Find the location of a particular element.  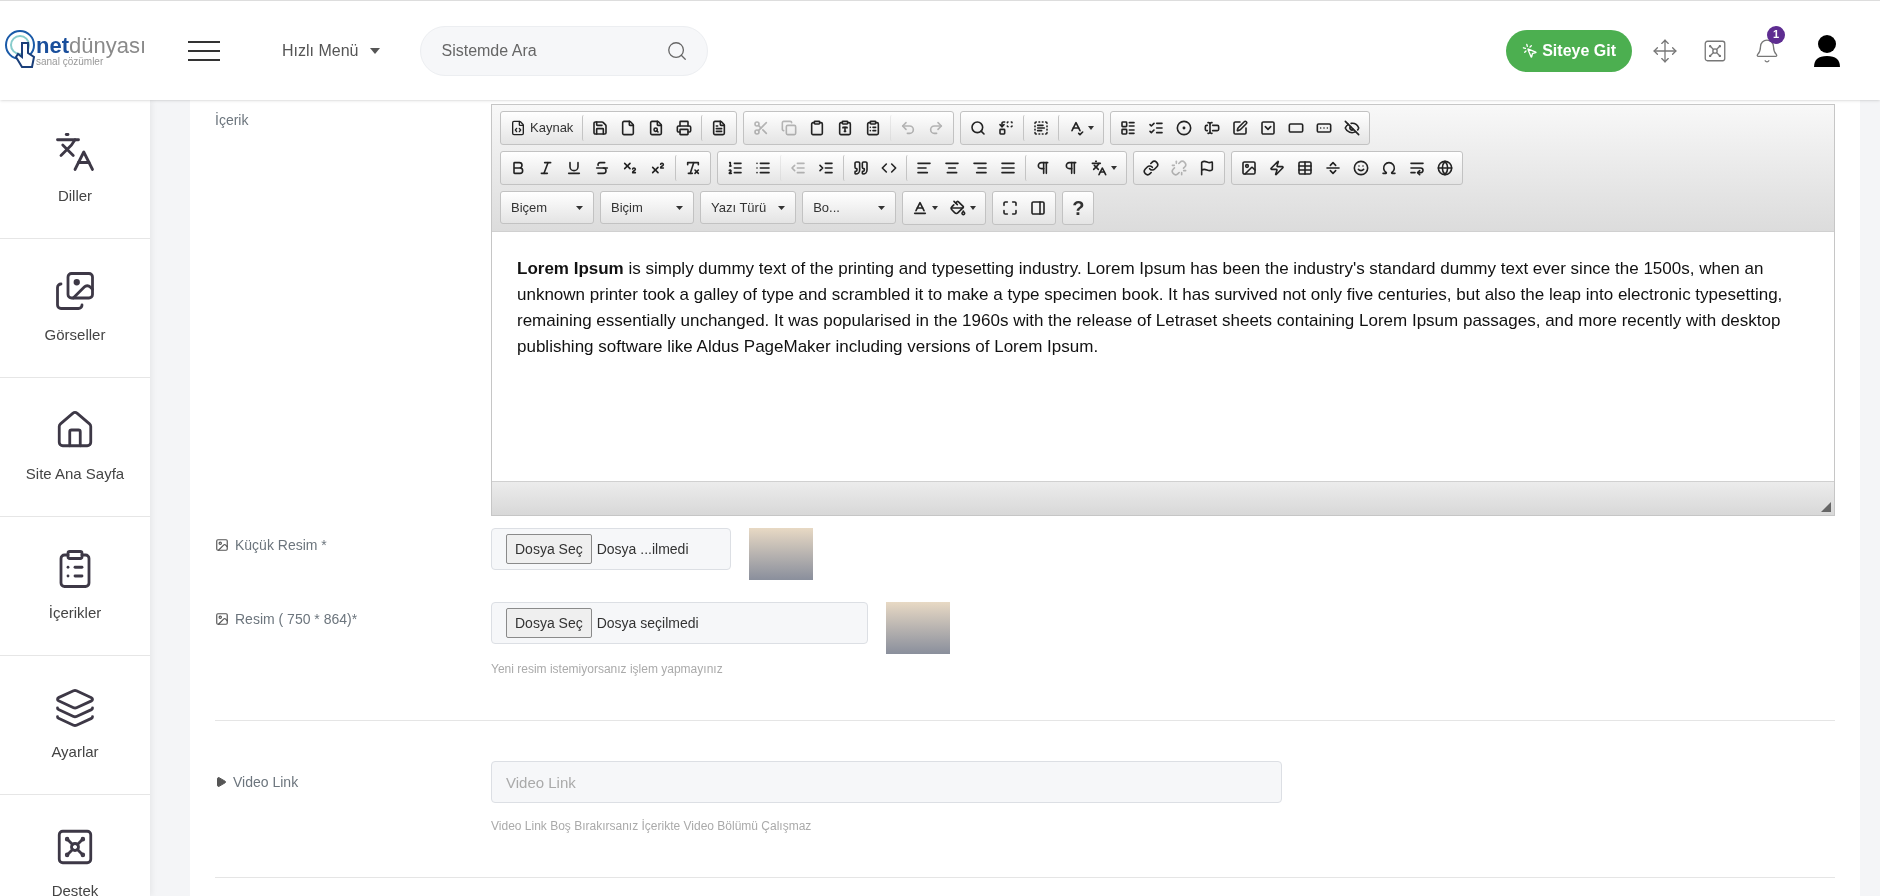

toolbar-dropdown: Yazı Türü is located at coordinates (748, 207).